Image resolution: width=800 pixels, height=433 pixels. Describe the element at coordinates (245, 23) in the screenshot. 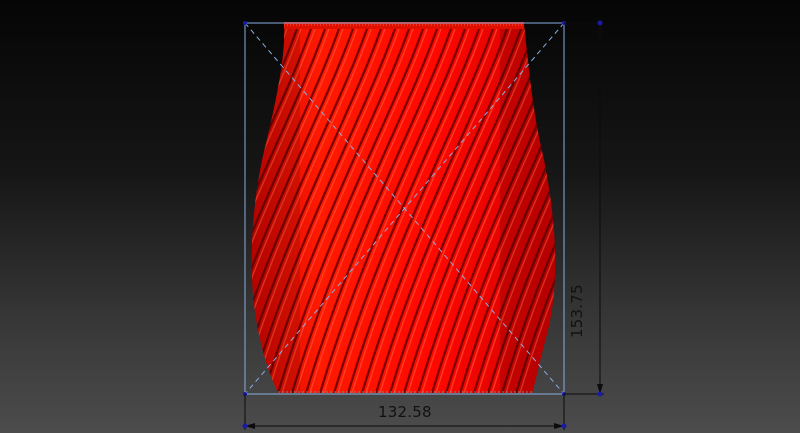

I see `bbox-handle-top-left` at that location.